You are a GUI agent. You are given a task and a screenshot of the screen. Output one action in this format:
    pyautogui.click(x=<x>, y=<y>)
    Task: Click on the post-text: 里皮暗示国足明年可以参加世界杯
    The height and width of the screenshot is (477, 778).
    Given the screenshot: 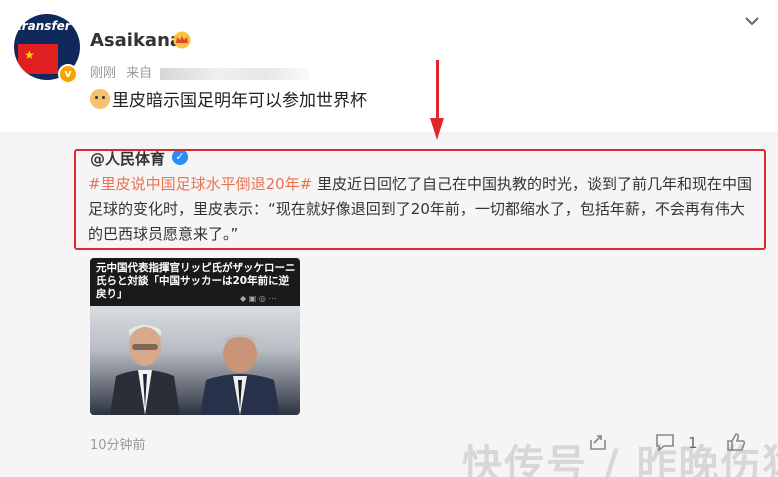 What is the action you would take?
    pyautogui.click(x=228, y=98)
    